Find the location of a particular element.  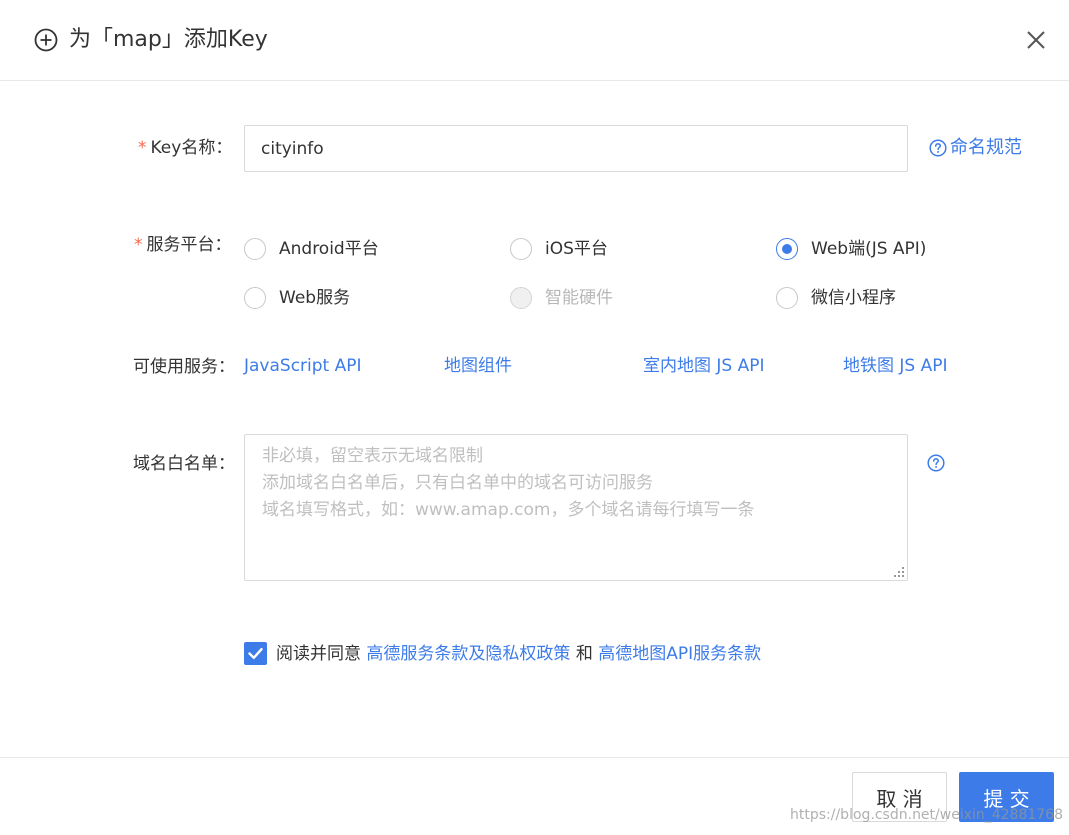

placeholder-line: 非必填，留空表示无域名限制 is located at coordinates (372, 456).